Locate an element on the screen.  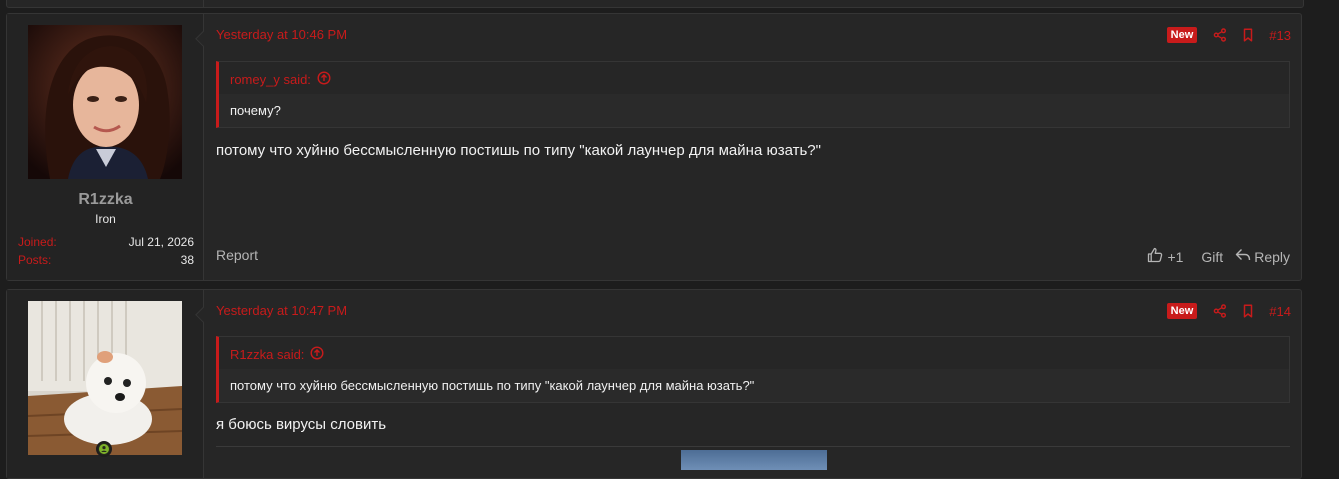
previous-post-edge is located at coordinates (655, 4).